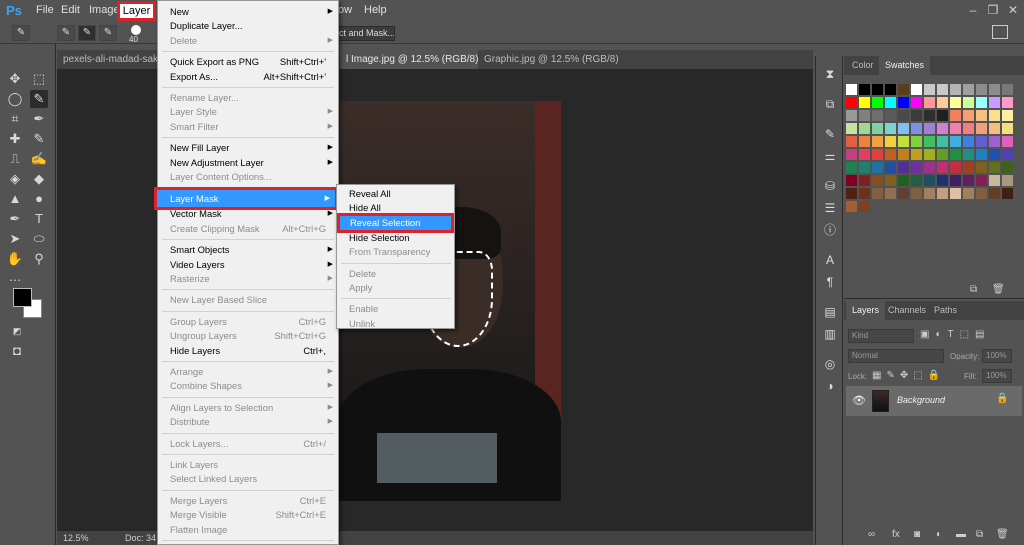  I want to click on menu-item-video-layers: Video Layers ▶, so click(248, 265).